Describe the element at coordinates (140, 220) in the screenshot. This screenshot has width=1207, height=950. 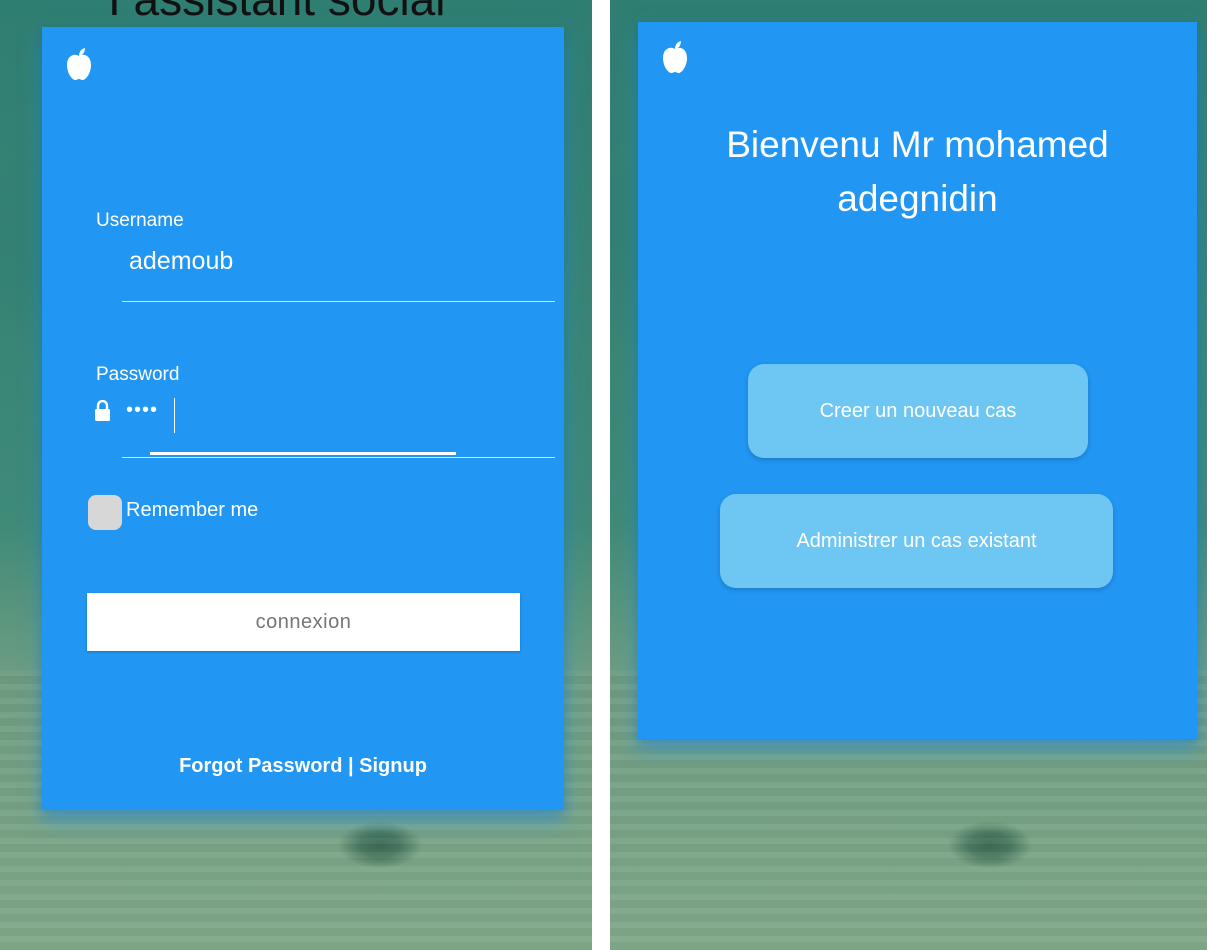
I see `username-label: Username` at that location.